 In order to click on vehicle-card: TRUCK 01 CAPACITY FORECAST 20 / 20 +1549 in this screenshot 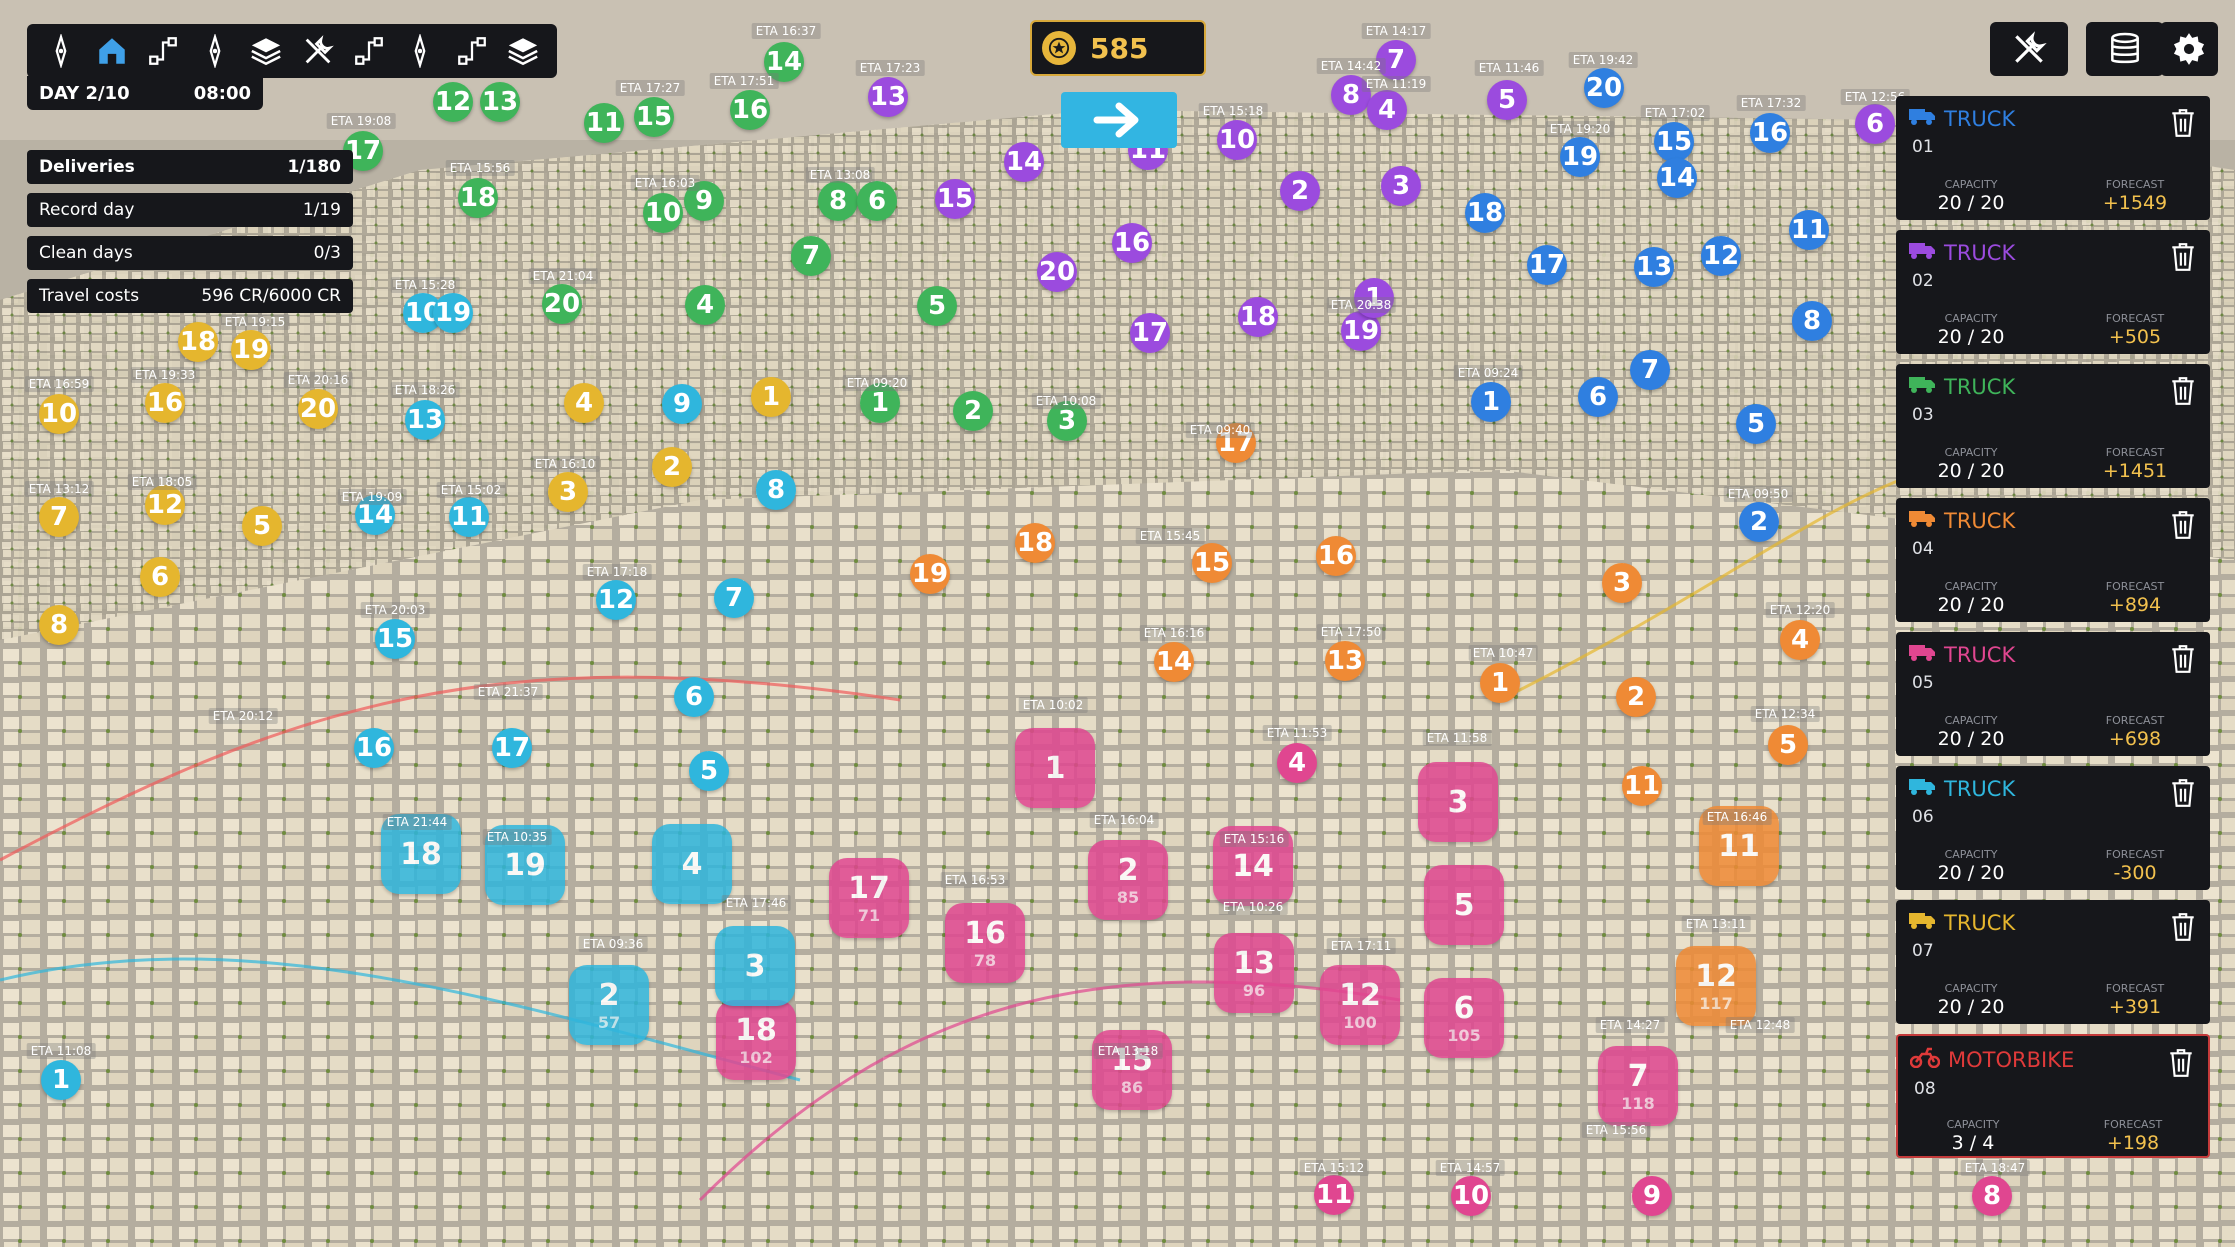, I will do `click(2053, 158)`.